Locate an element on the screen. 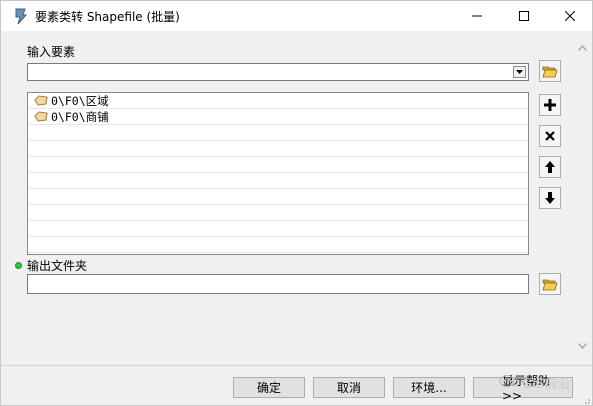  arcgis-toolbox-icon is located at coordinates (21, 16).